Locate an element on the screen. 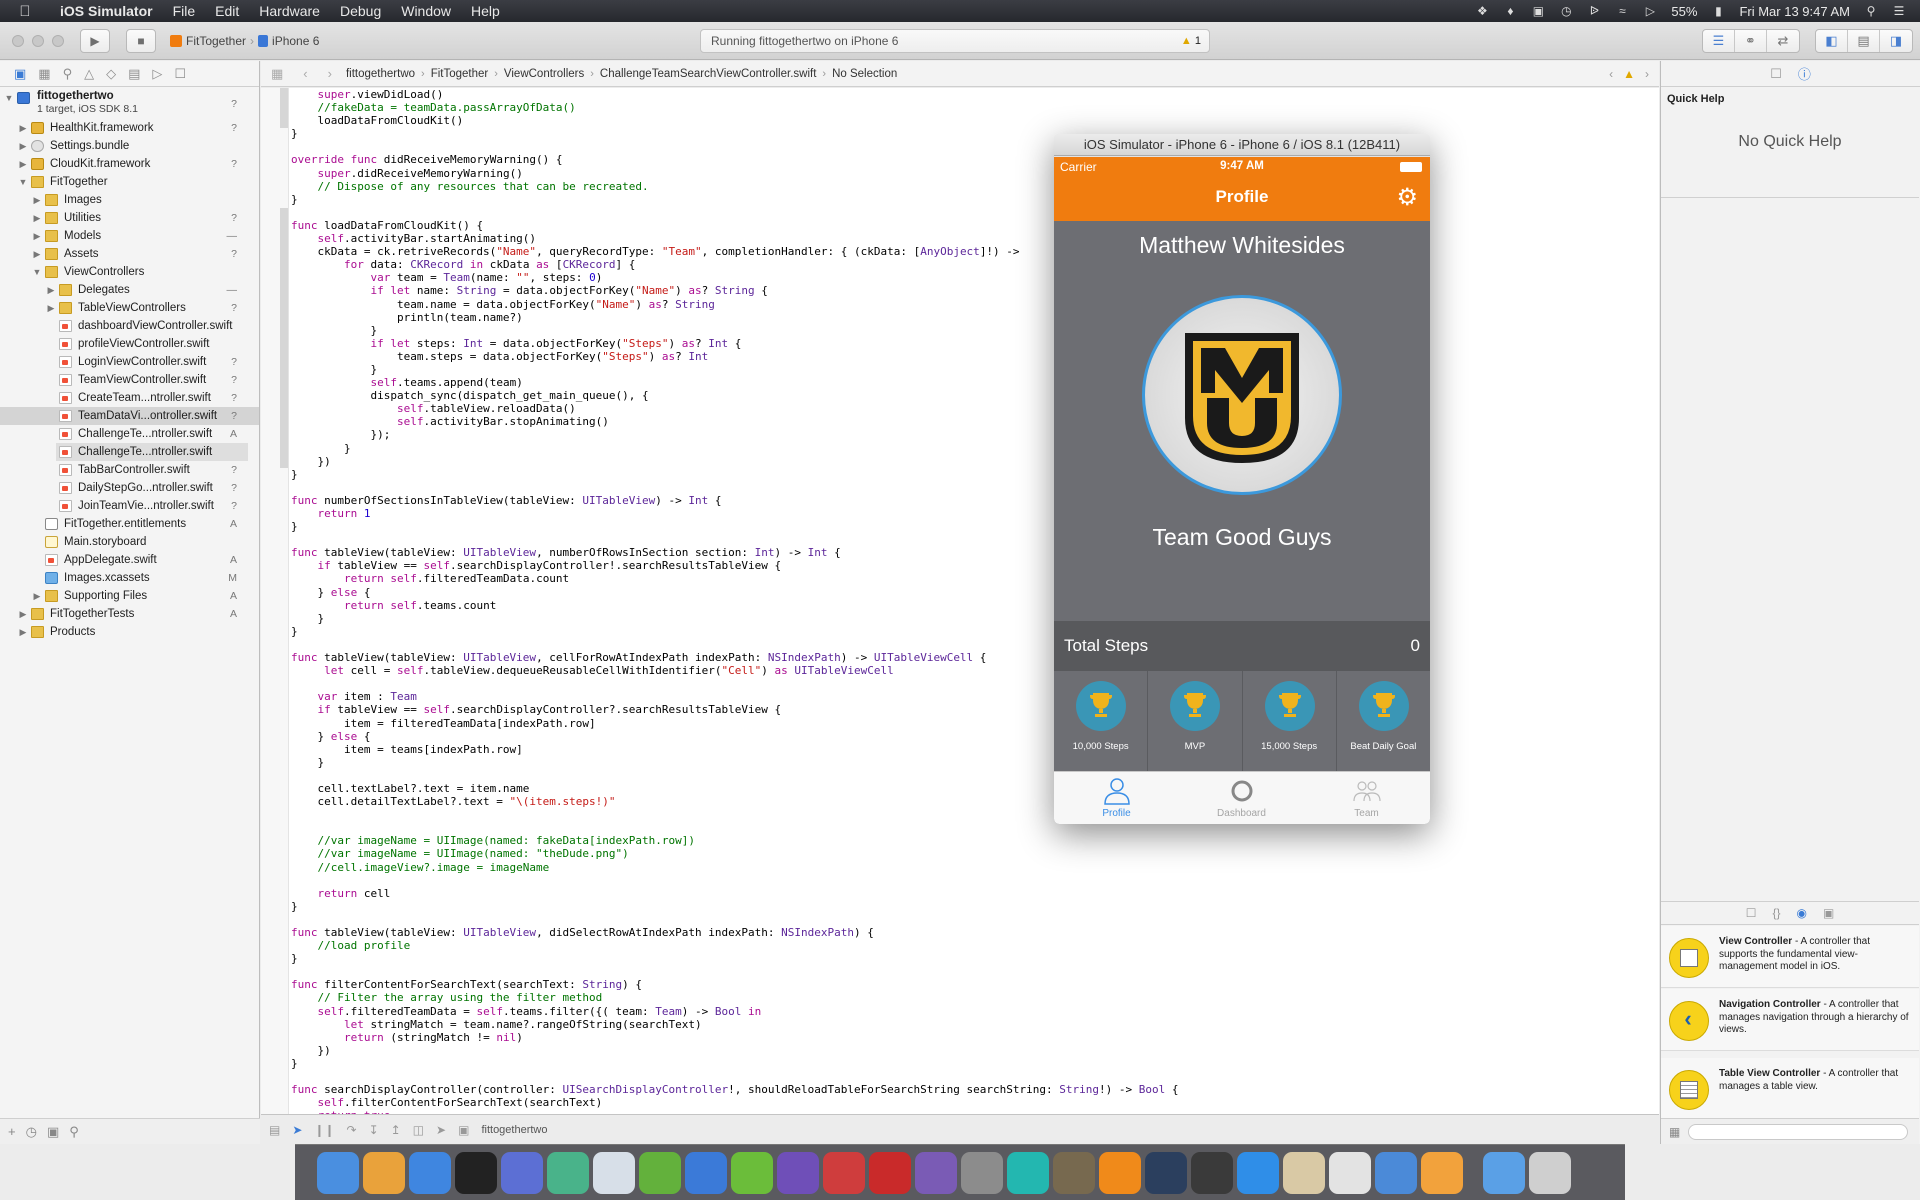 The height and width of the screenshot is (1200, 1920). editor-gutter is located at coordinates (275, 601).